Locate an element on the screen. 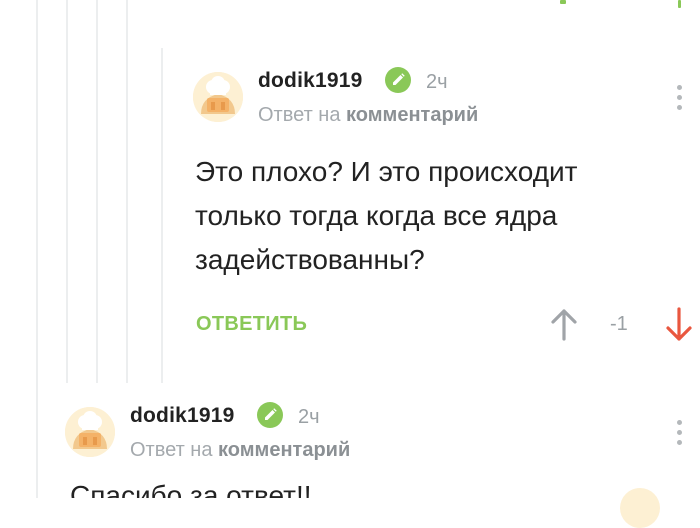 The image size is (700, 528). reply-button: ОТВЕТИТЬ is located at coordinates (251, 324).